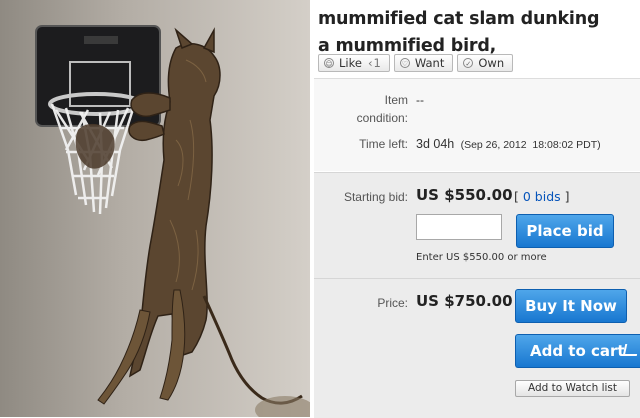  I want to click on place-bid-button: Place bid, so click(565, 231).